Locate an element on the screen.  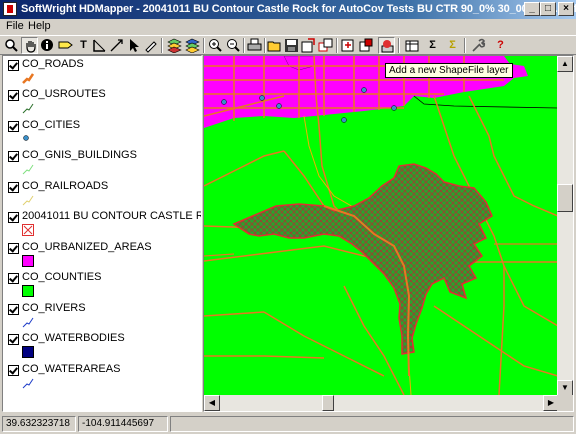
layer-name: CO_URBANIZED_AREAS is located at coordinates (87, 247).